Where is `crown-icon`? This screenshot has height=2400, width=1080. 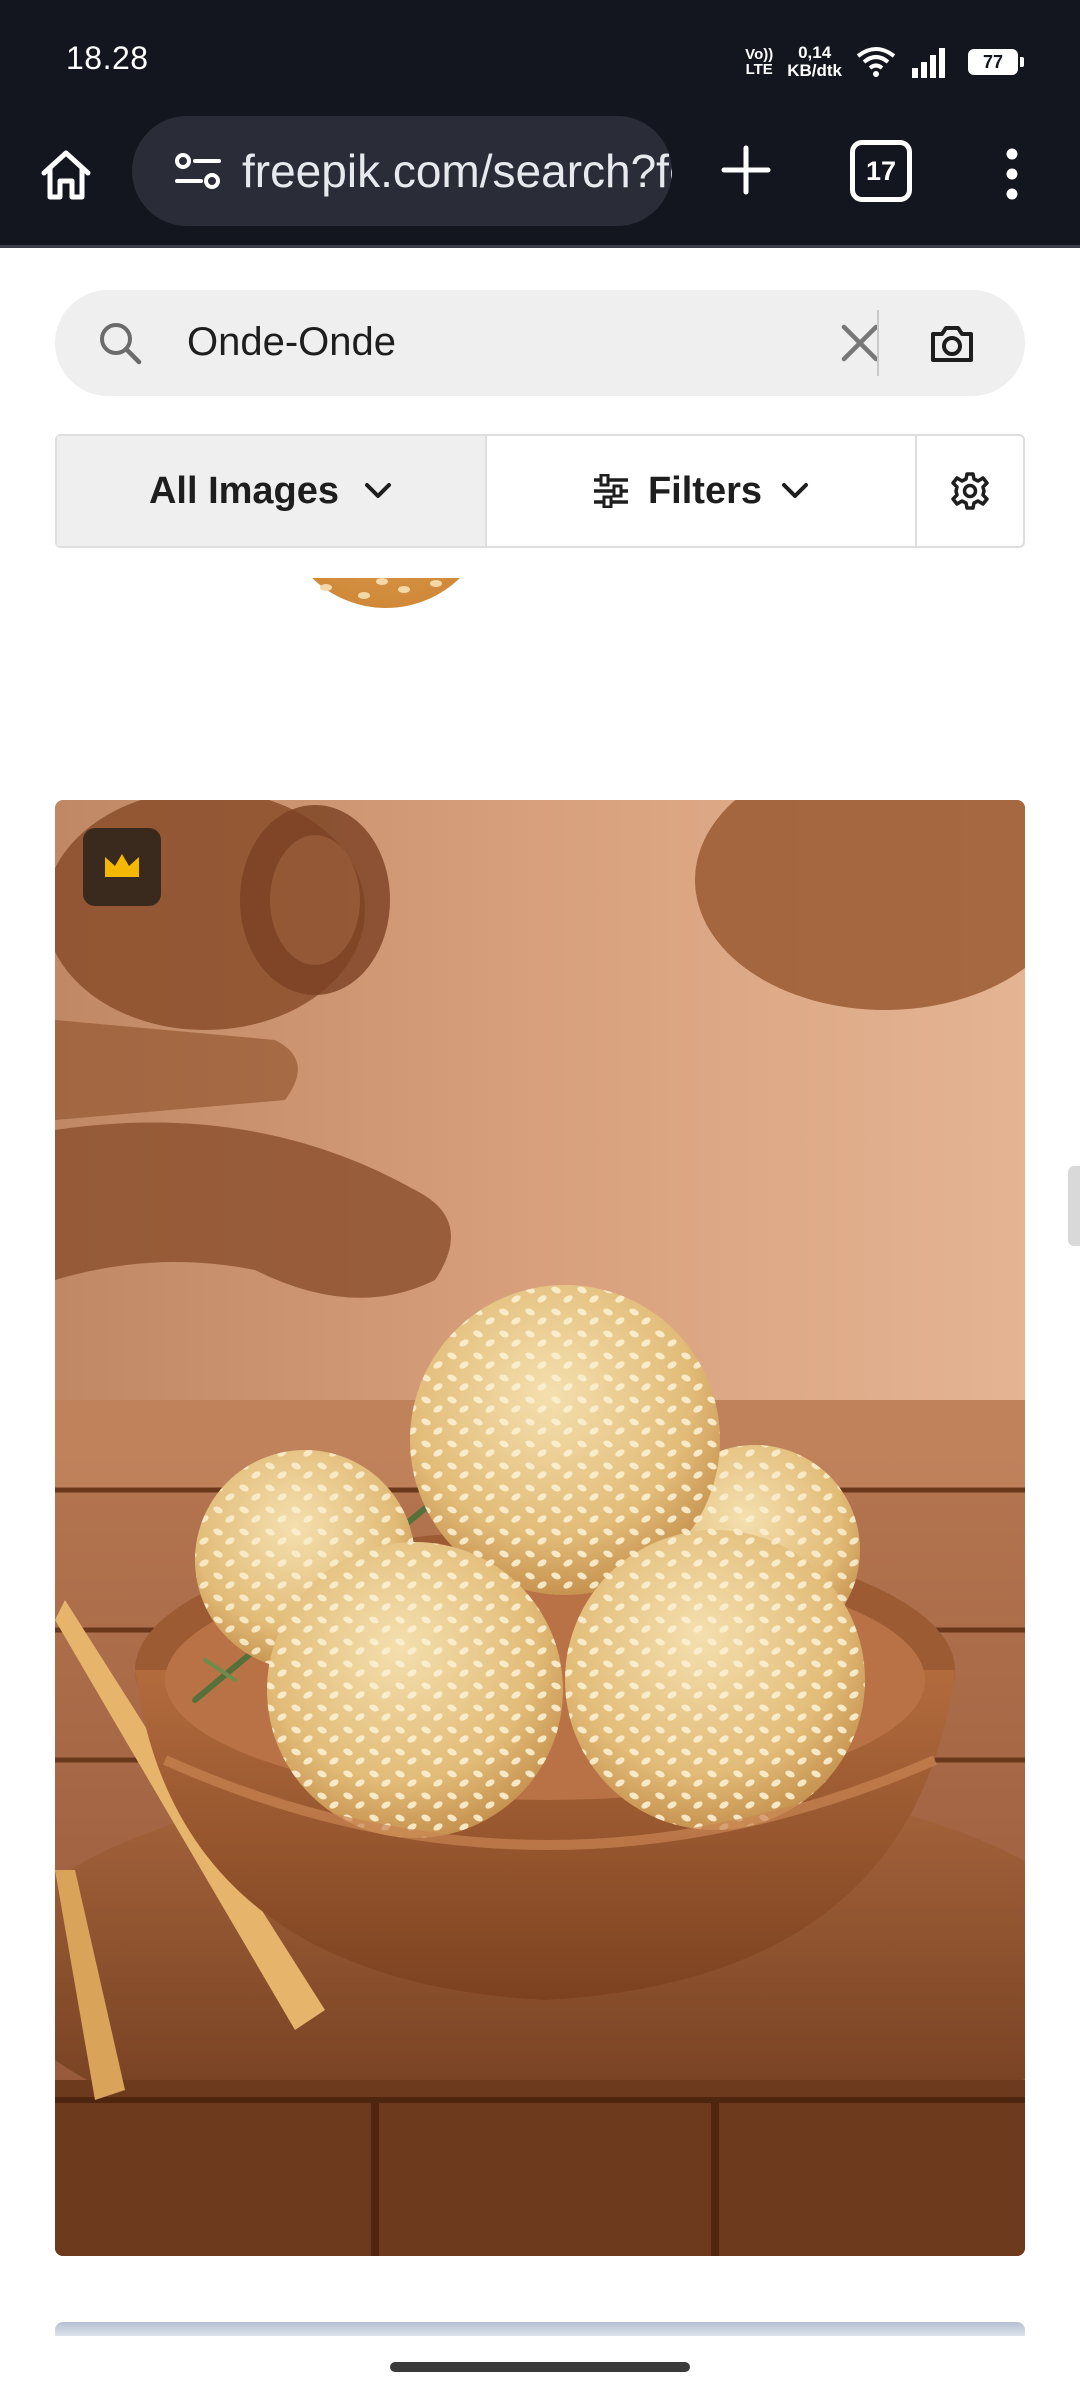
crown-icon is located at coordinates (122, 865).